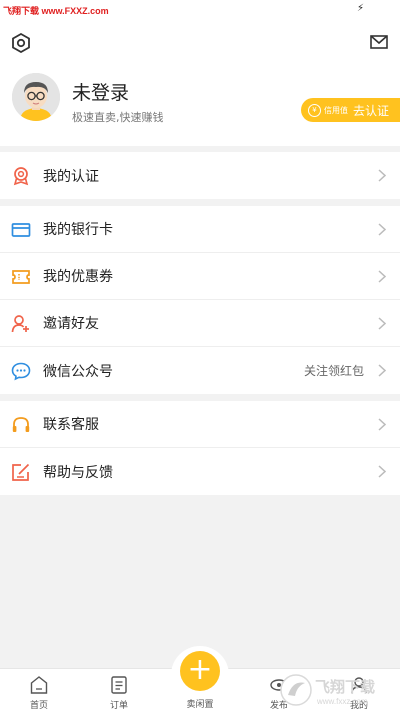 The height and width of the screenshot is (712, 400). I want to click on menu-group-certification: 我的认证, so click(200, 175).